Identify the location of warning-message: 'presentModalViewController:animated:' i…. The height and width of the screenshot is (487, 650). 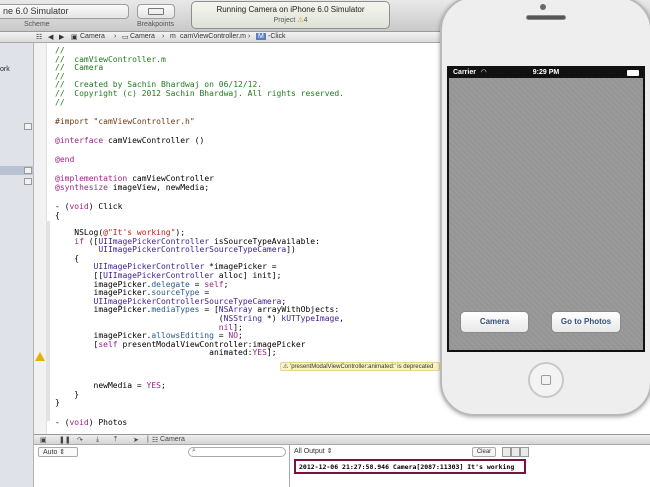
(362, 367).